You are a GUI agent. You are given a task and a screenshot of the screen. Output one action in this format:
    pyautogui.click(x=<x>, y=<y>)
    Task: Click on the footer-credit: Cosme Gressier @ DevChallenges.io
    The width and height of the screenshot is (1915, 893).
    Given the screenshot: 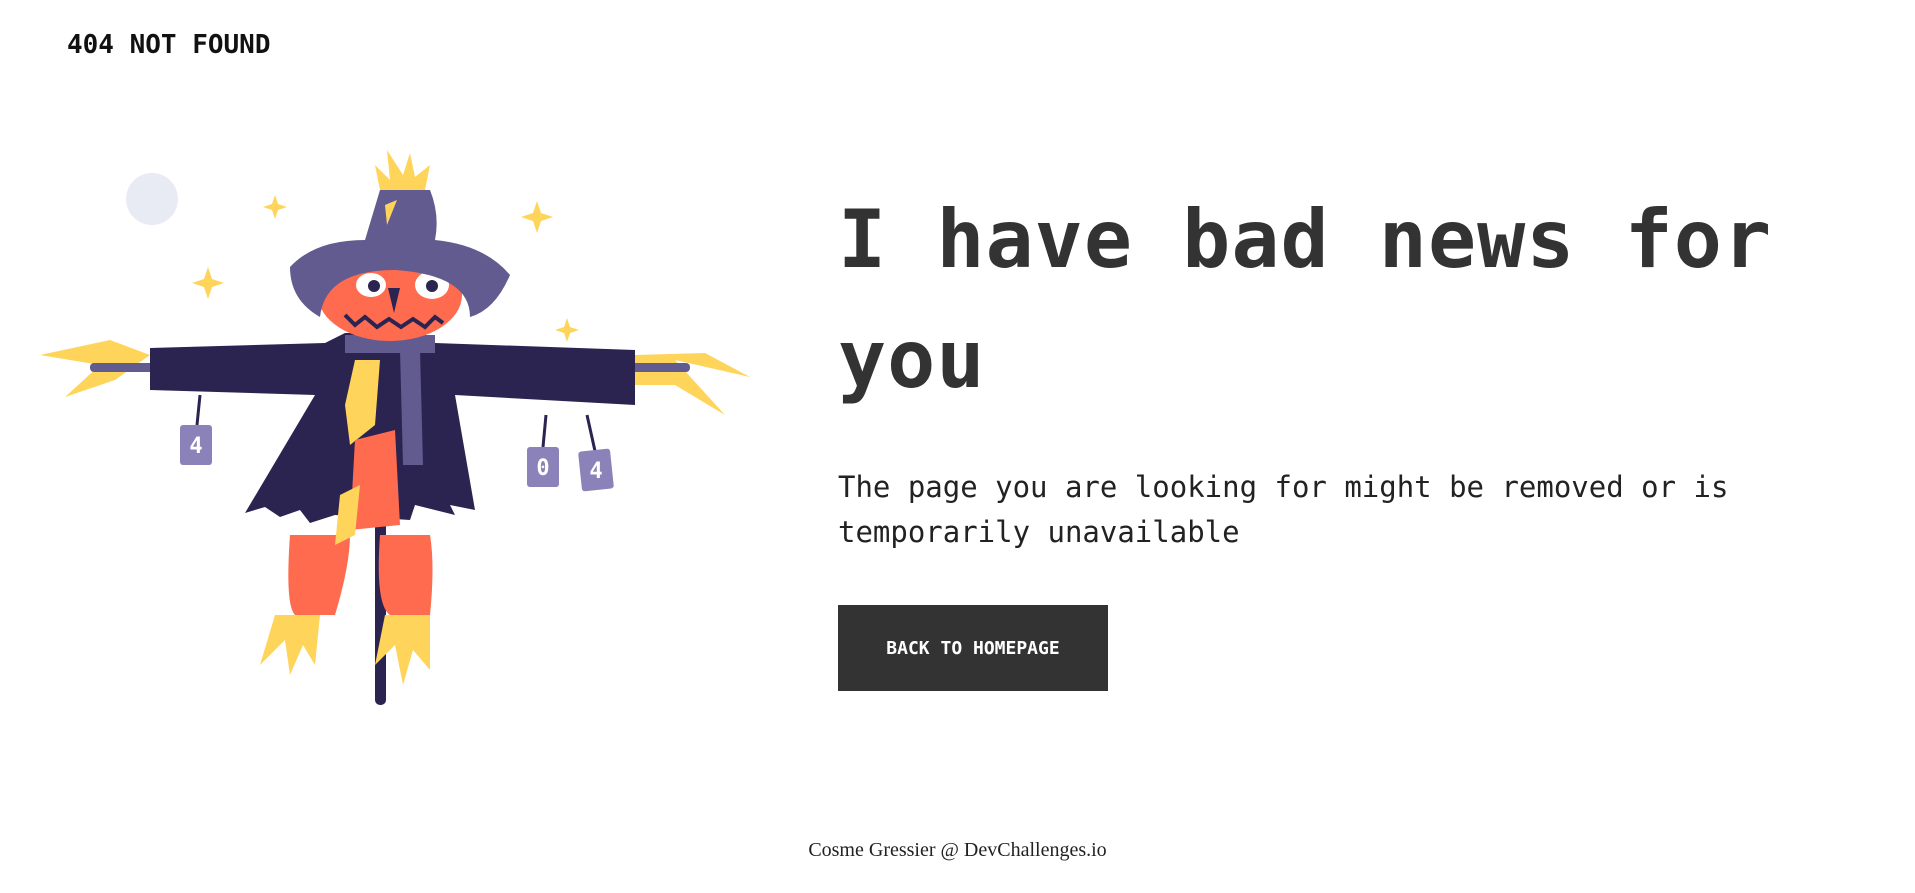 What is the action you would take?
    pyautogui.click(x=957, y=850)
    